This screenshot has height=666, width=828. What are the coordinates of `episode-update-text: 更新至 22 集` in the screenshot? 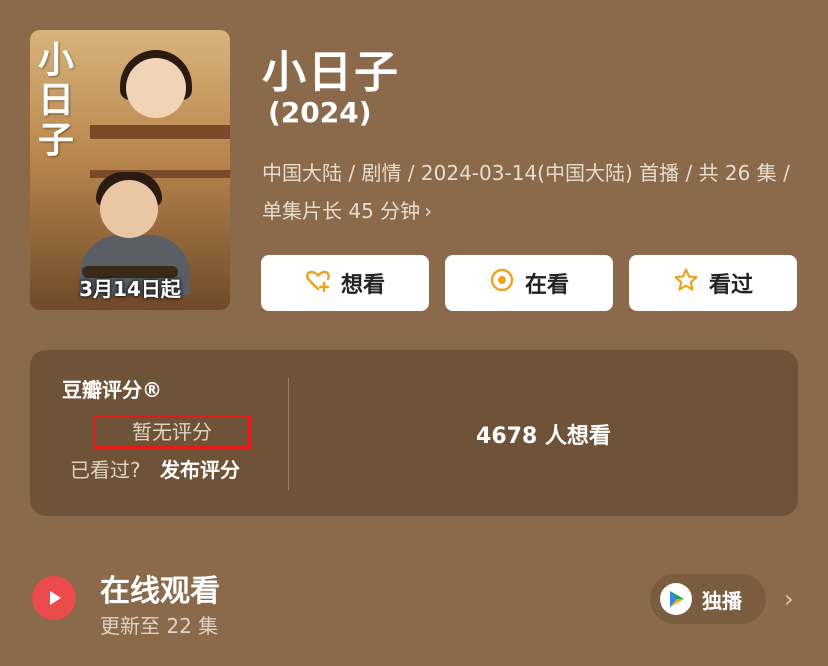 It's located at (159, 626).